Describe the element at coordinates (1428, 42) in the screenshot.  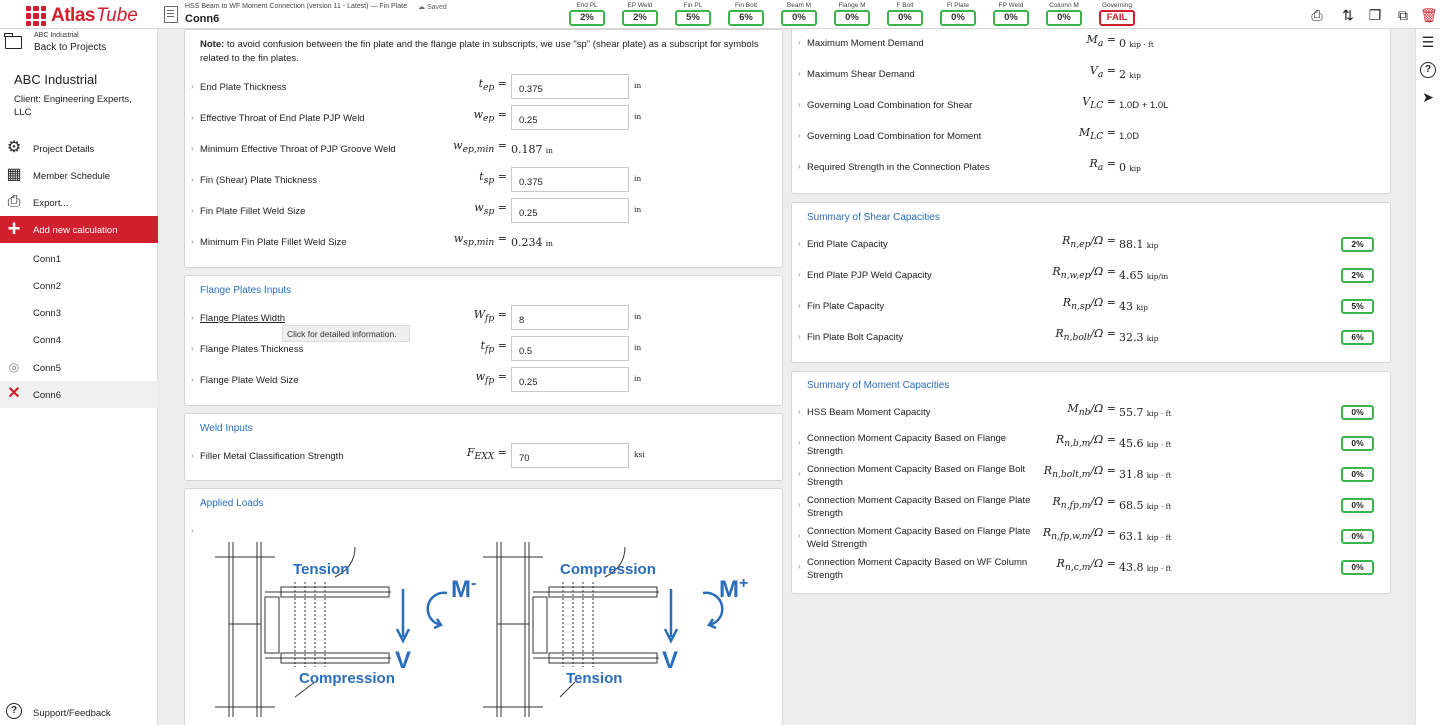
I see `list-icon: ☰` at that location.